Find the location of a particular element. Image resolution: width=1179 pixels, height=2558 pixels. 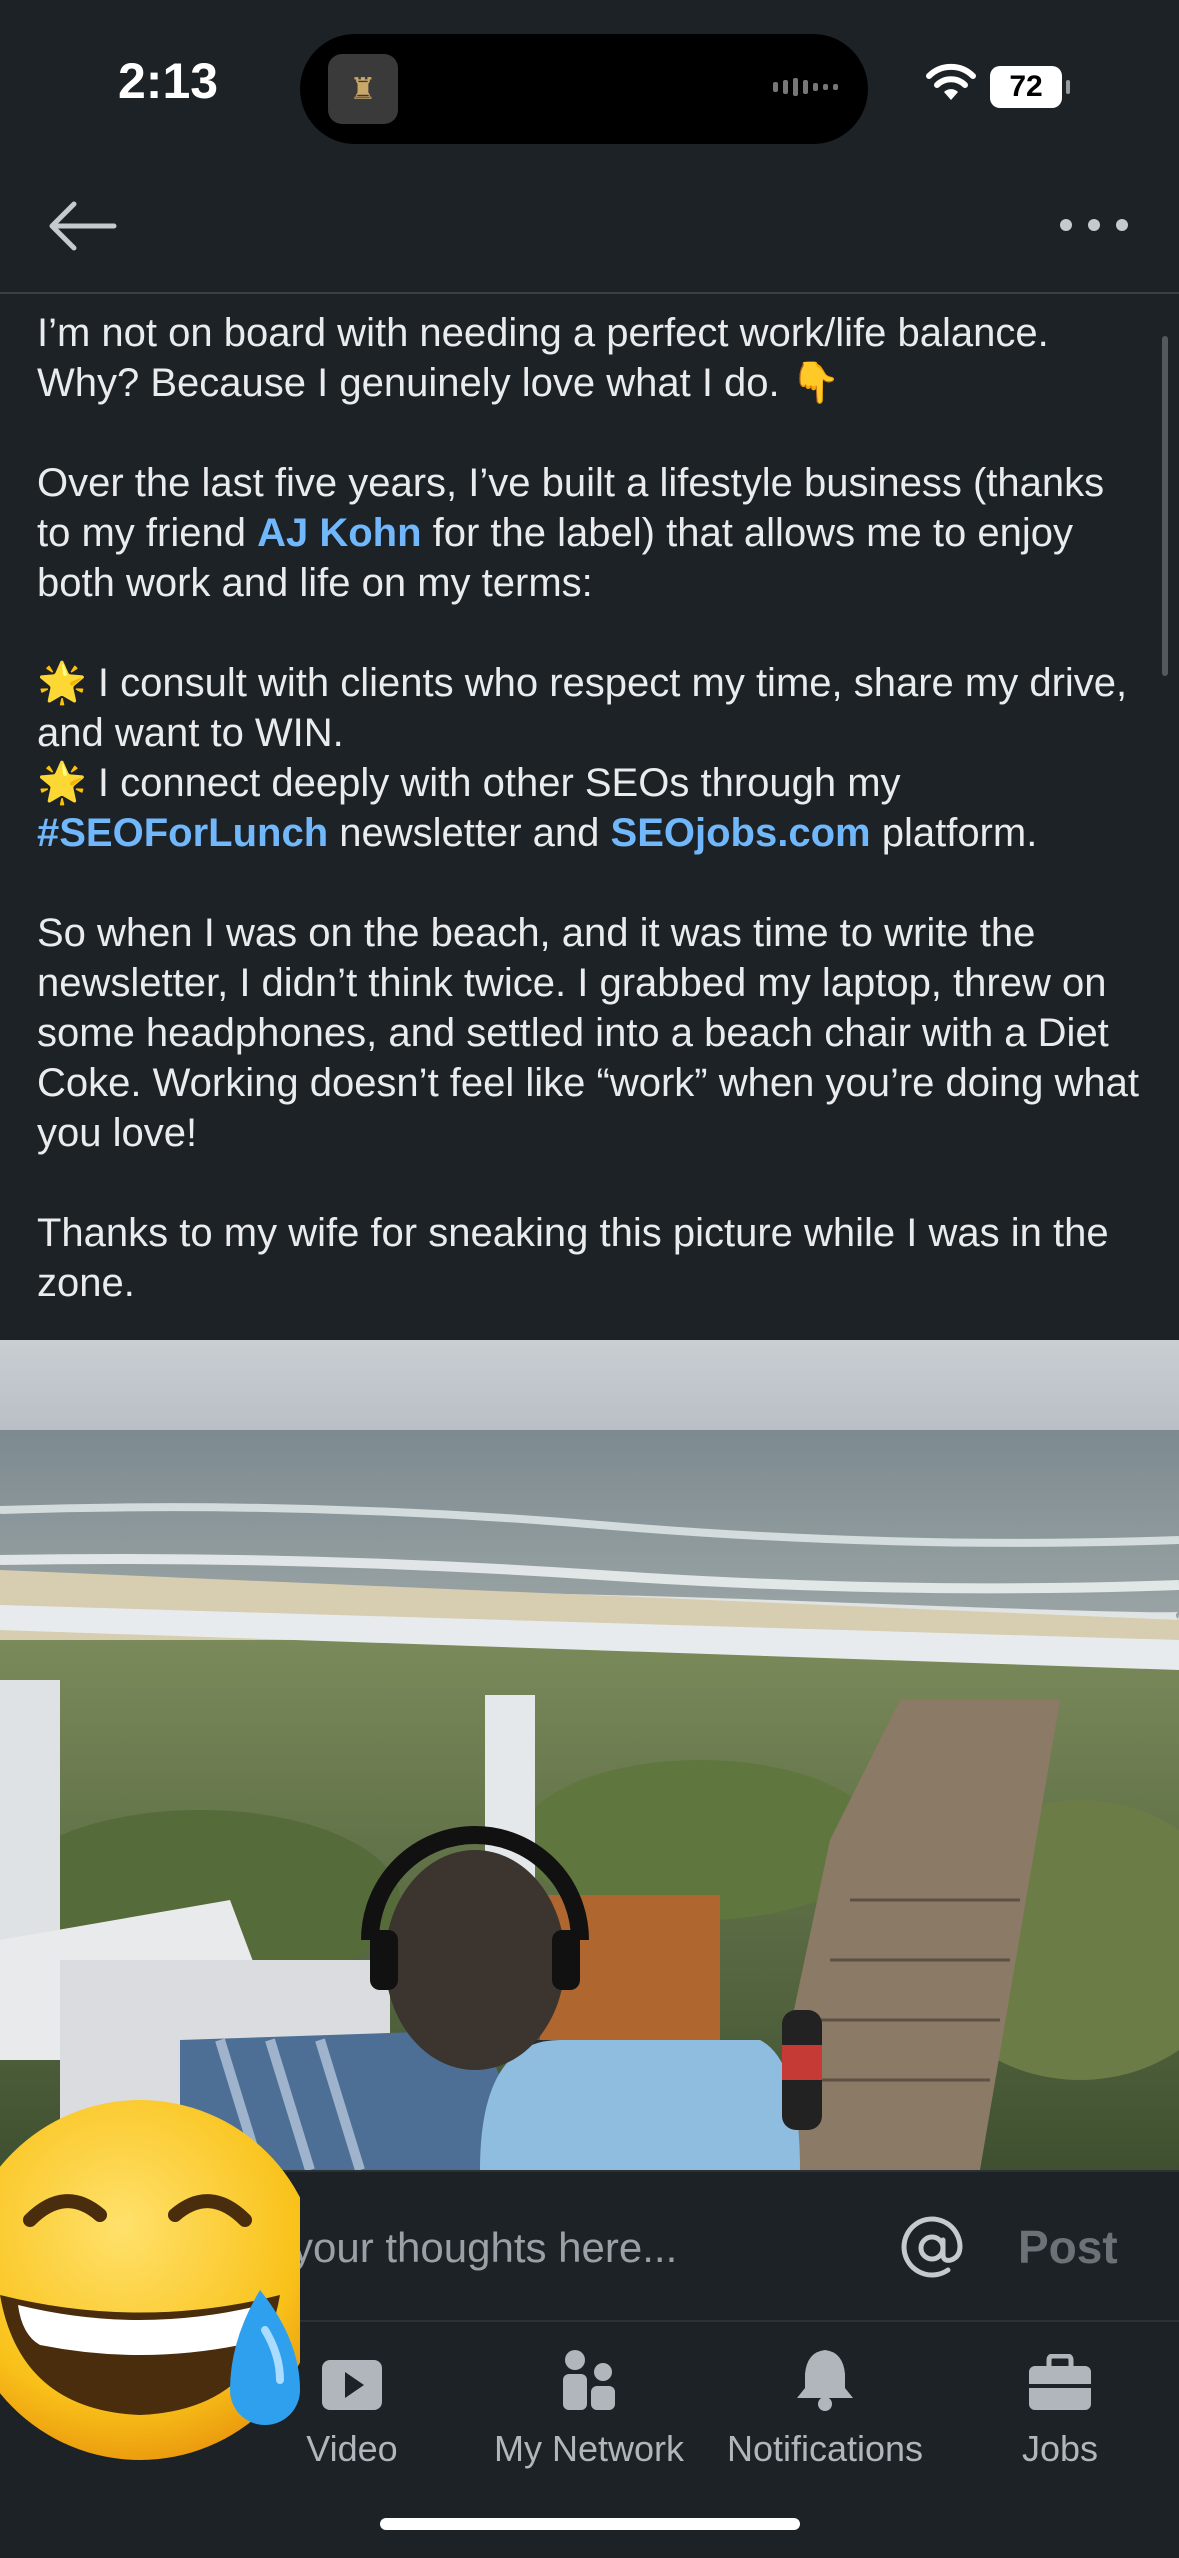

tab-notifications: Notifications is located at coordinates (825, 2406).